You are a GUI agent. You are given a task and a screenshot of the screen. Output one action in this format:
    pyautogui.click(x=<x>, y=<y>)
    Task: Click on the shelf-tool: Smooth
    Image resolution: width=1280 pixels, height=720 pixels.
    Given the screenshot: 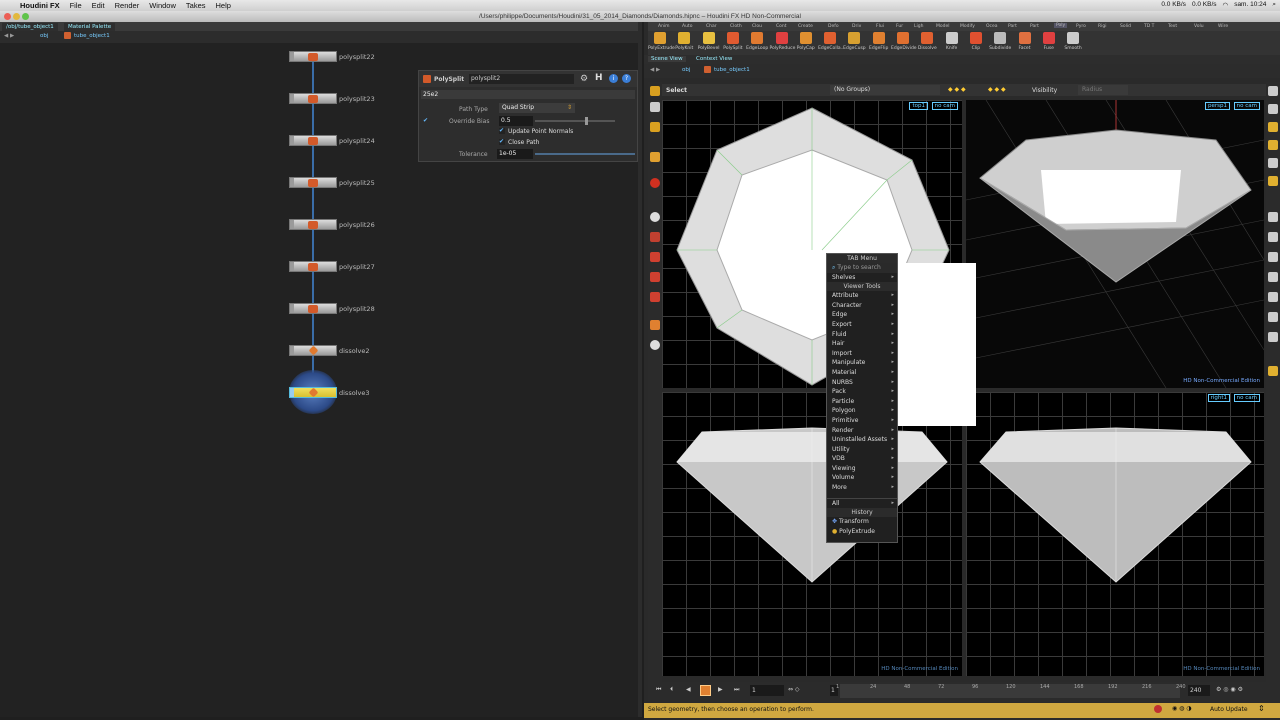 What is the action you would take?
    pyautogui.click(x=1073, y=47)
    